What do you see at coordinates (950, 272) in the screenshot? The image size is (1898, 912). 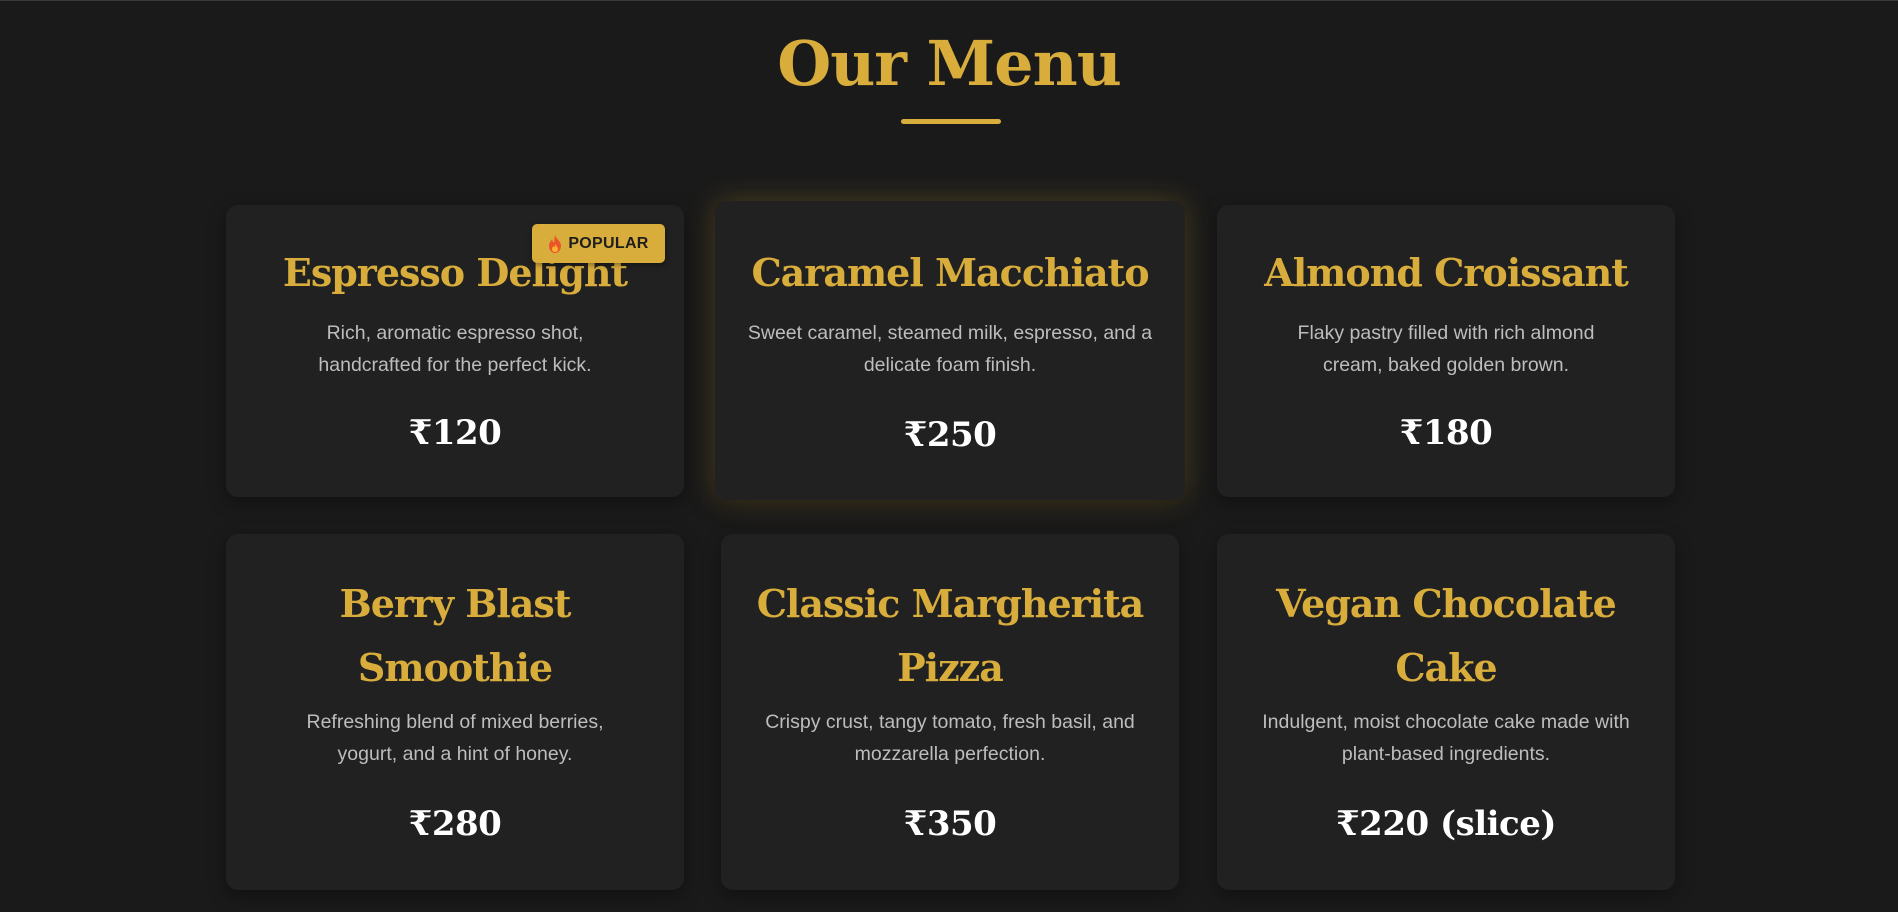 I see `menu-item-name: Caramel Macchiato` at bounding box center [950, 272].